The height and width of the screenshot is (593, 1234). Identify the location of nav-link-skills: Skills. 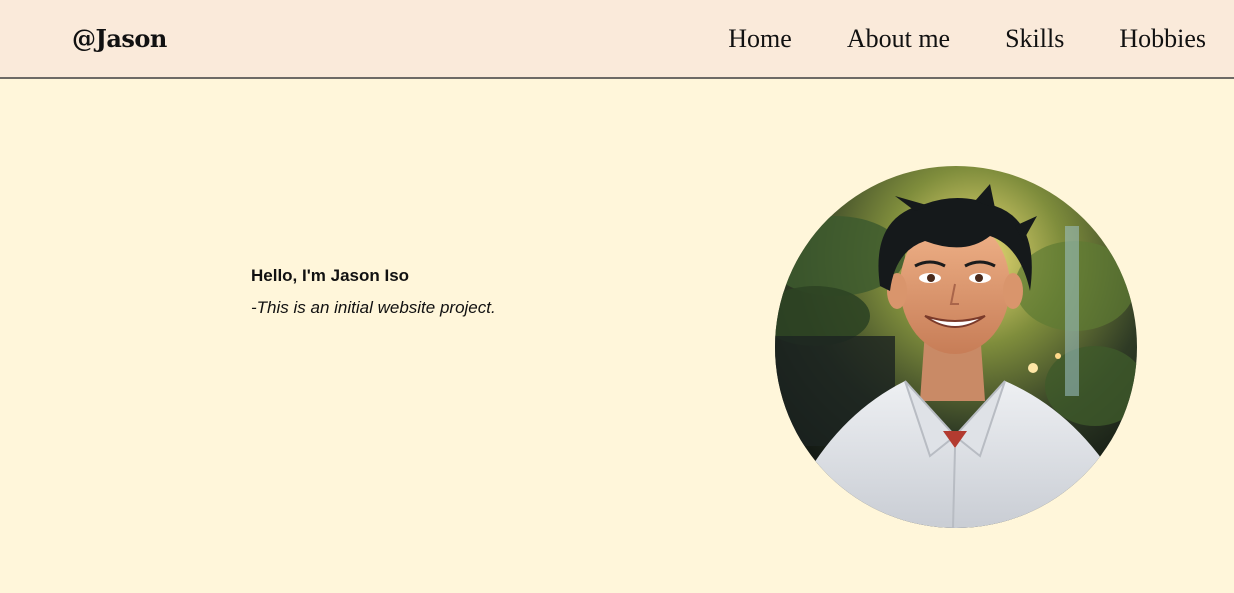
(1034, 39).